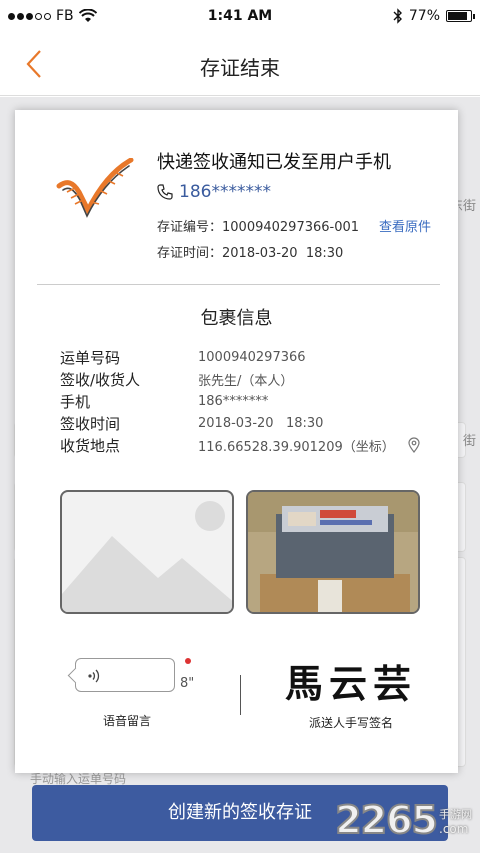 The image size is (480, 853). Describe the element at coordinates (240, 68) in the screenshot. I see `page-title: 存证结束` at that location.